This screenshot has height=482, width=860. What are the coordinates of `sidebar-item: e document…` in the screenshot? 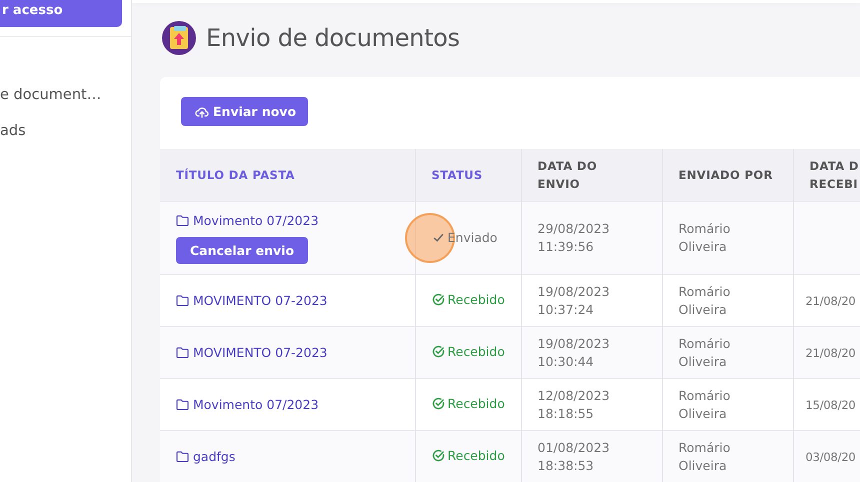 It's located at (65, 95).